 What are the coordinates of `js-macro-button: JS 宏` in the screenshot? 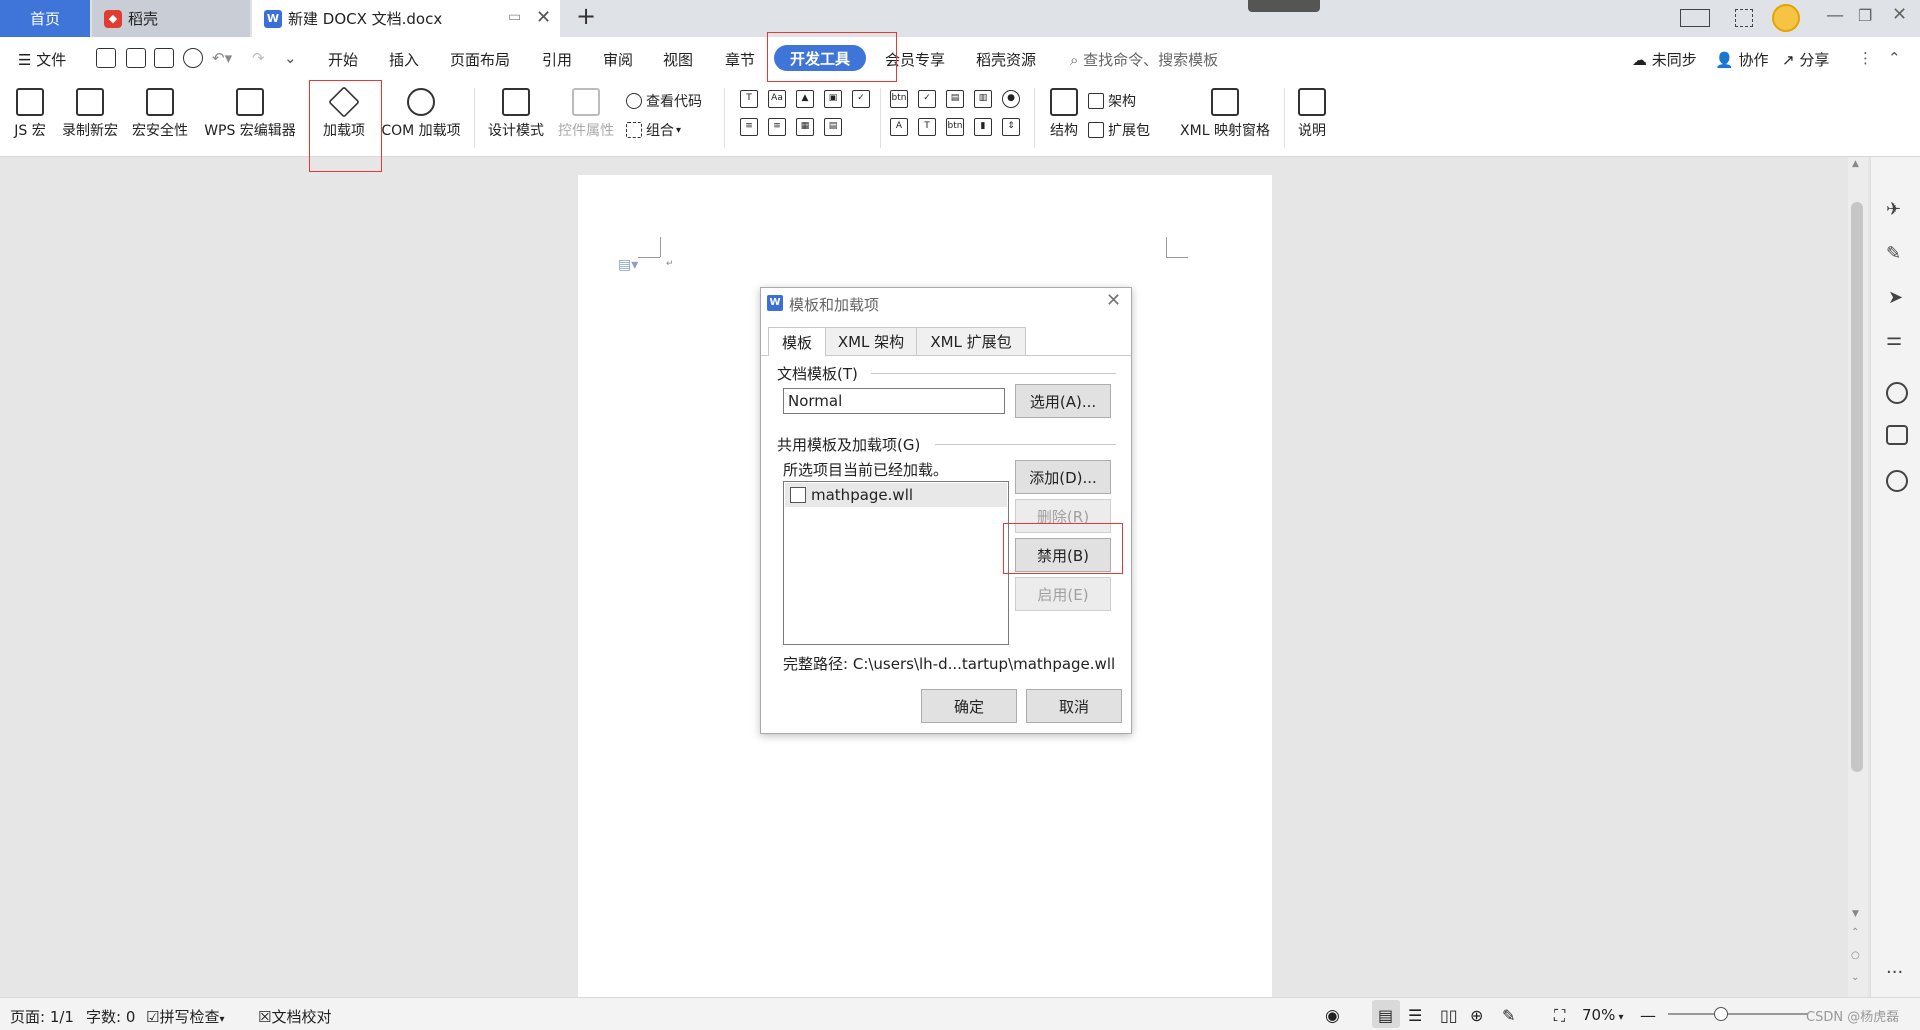 It's located at (30, 118).